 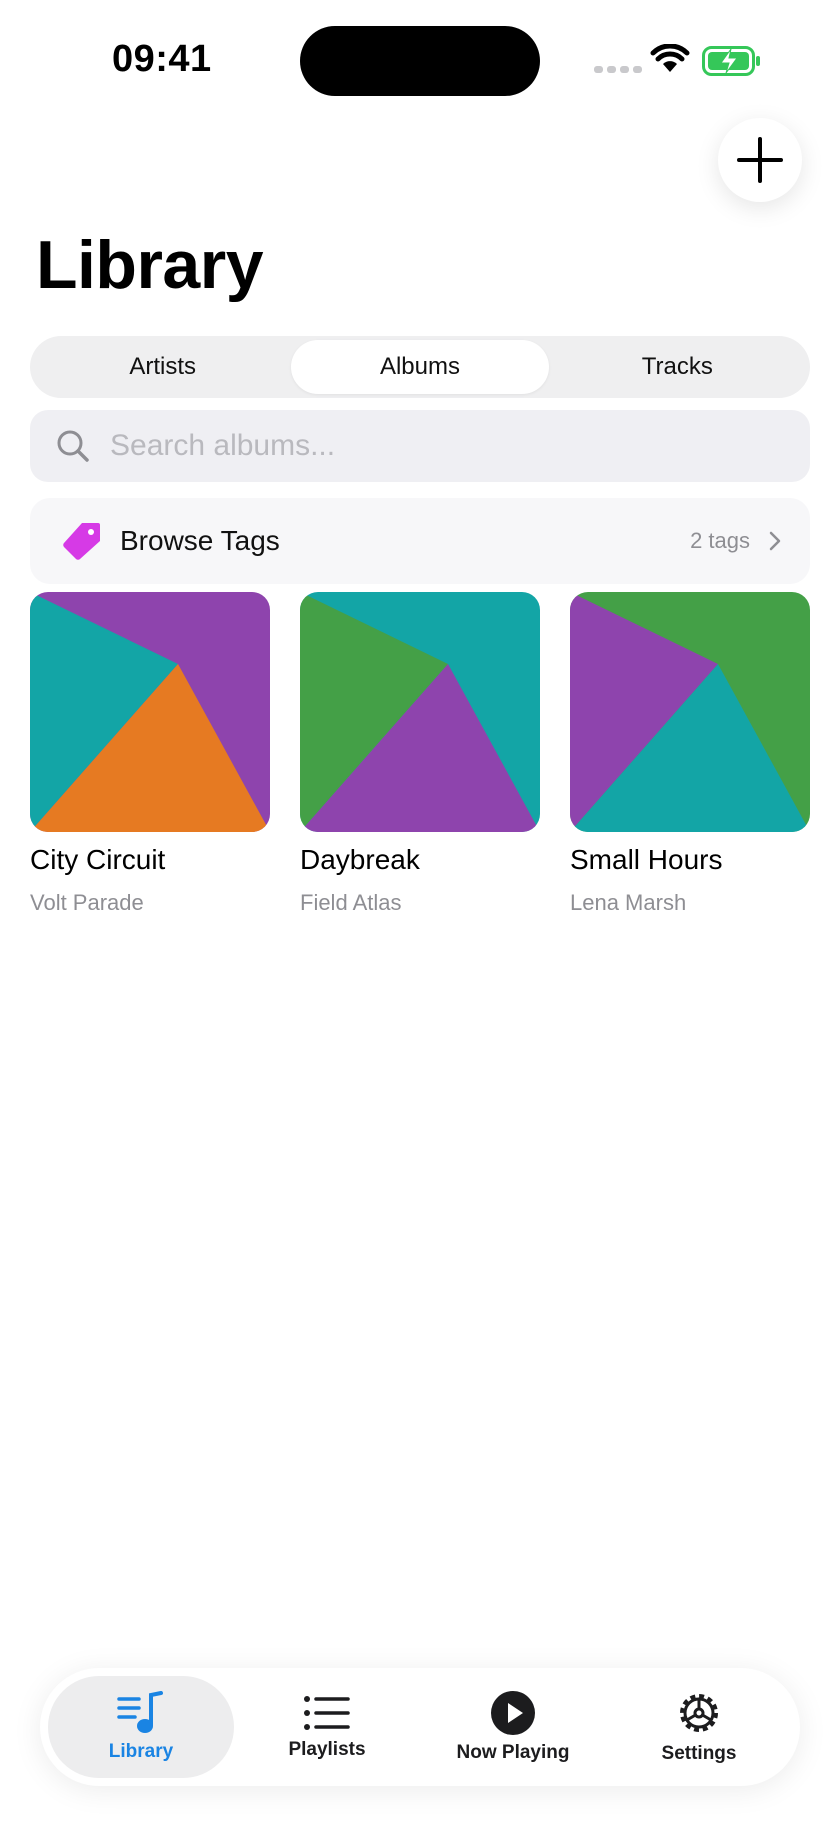 What do you see at coordinates (327, 1749) in the screenshot?
I see `tab-label: Playlists` at bounding box center [327, 1749].